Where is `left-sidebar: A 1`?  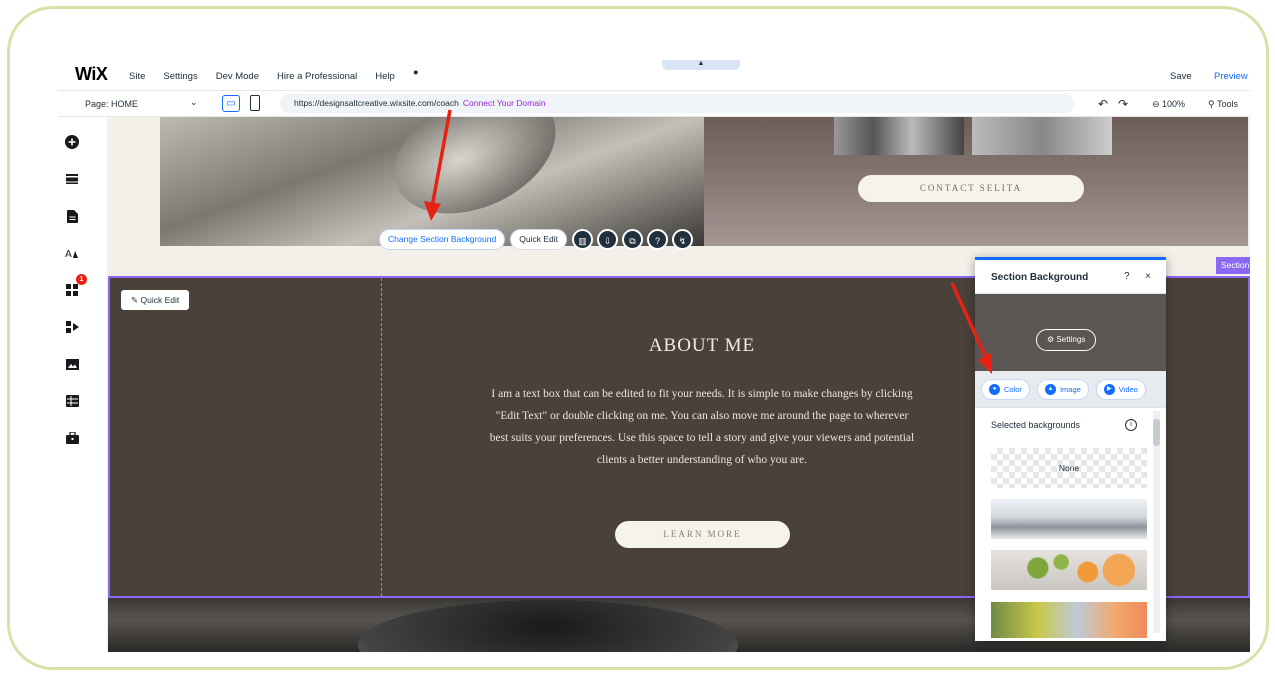 left-sidebar: A 1 is located at coordinates (83, 384).